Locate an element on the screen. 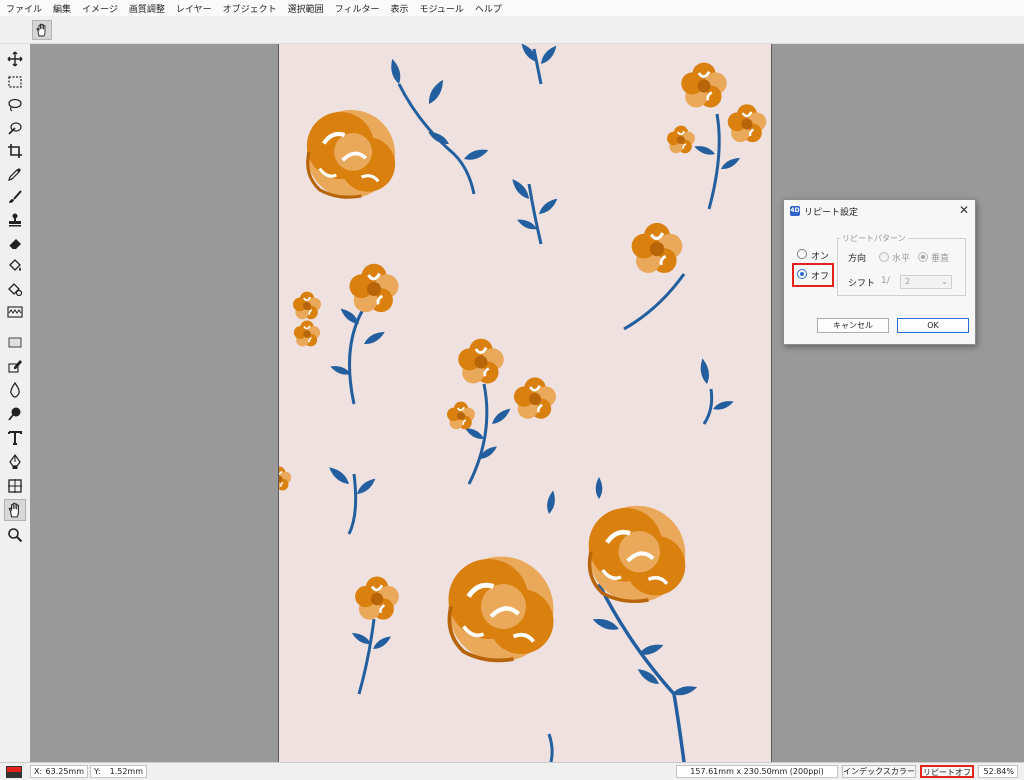  rectangle-tool is located at coordinates (15, 342).